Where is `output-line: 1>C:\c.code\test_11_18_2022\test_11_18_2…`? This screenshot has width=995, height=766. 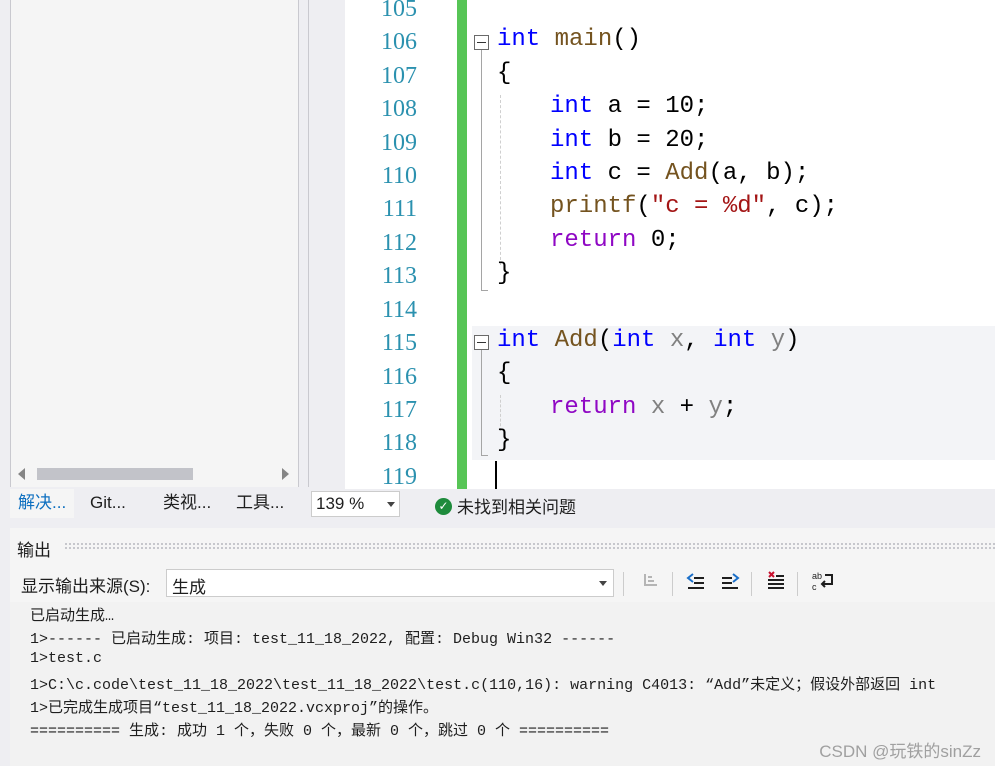
output-line: 1>C:\c.code\test_11_18_2022\test_11_18_2… is located at coordinates (483, 685).